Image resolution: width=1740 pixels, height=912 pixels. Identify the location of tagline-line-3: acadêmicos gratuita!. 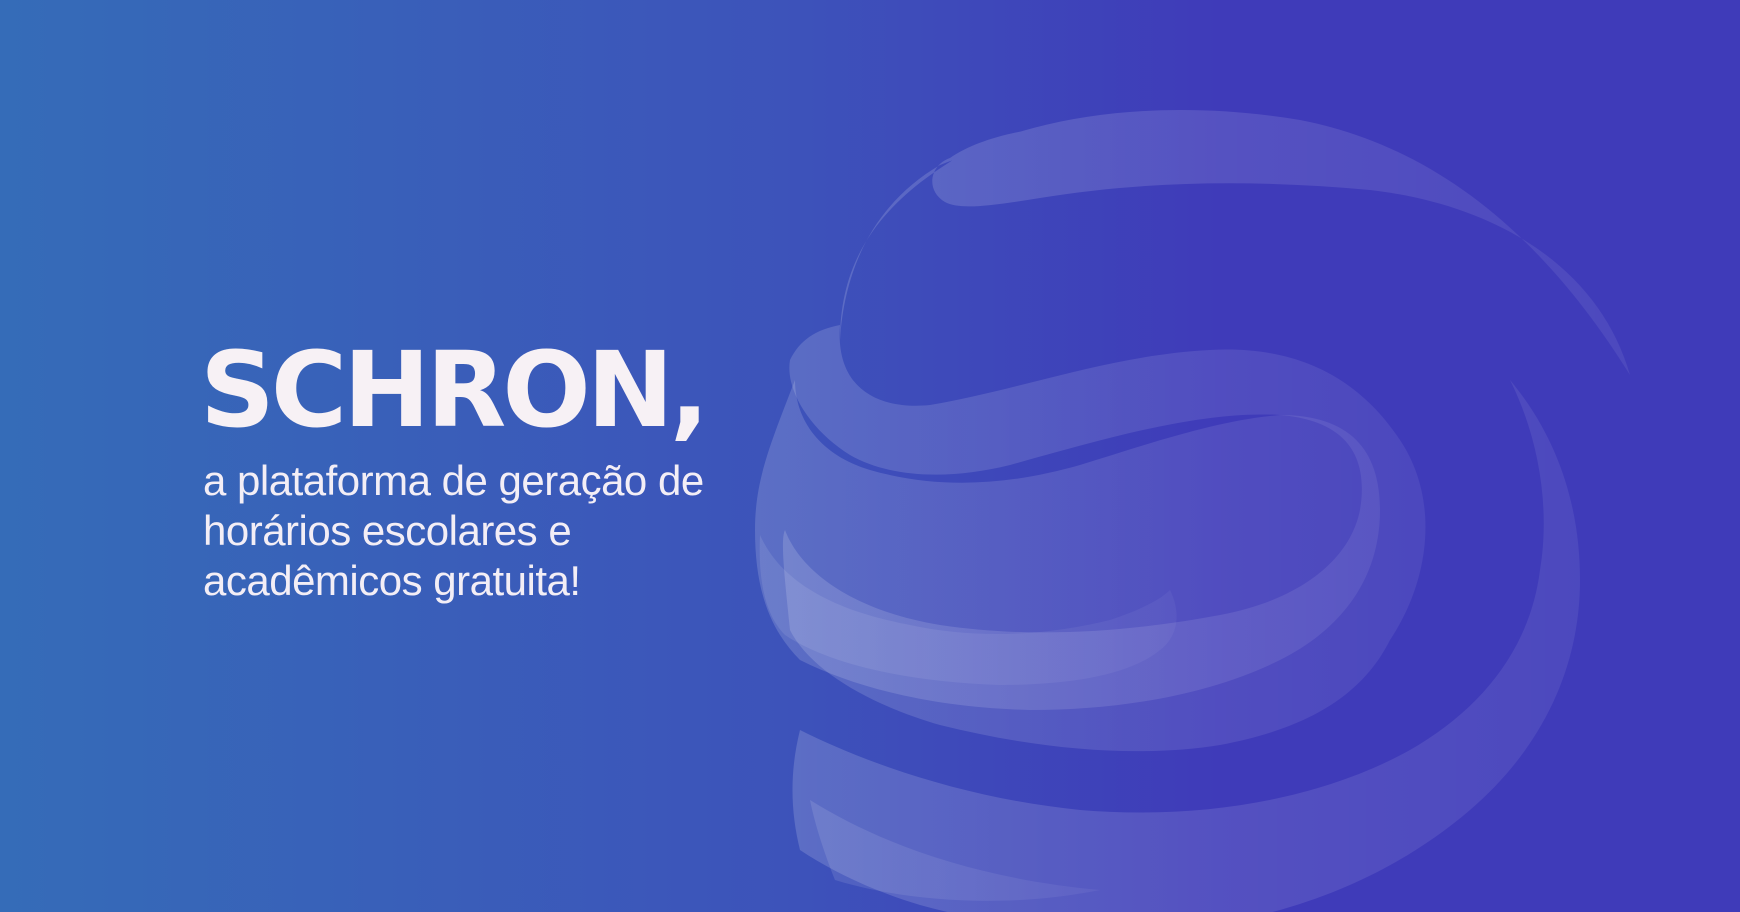
(392, 580).